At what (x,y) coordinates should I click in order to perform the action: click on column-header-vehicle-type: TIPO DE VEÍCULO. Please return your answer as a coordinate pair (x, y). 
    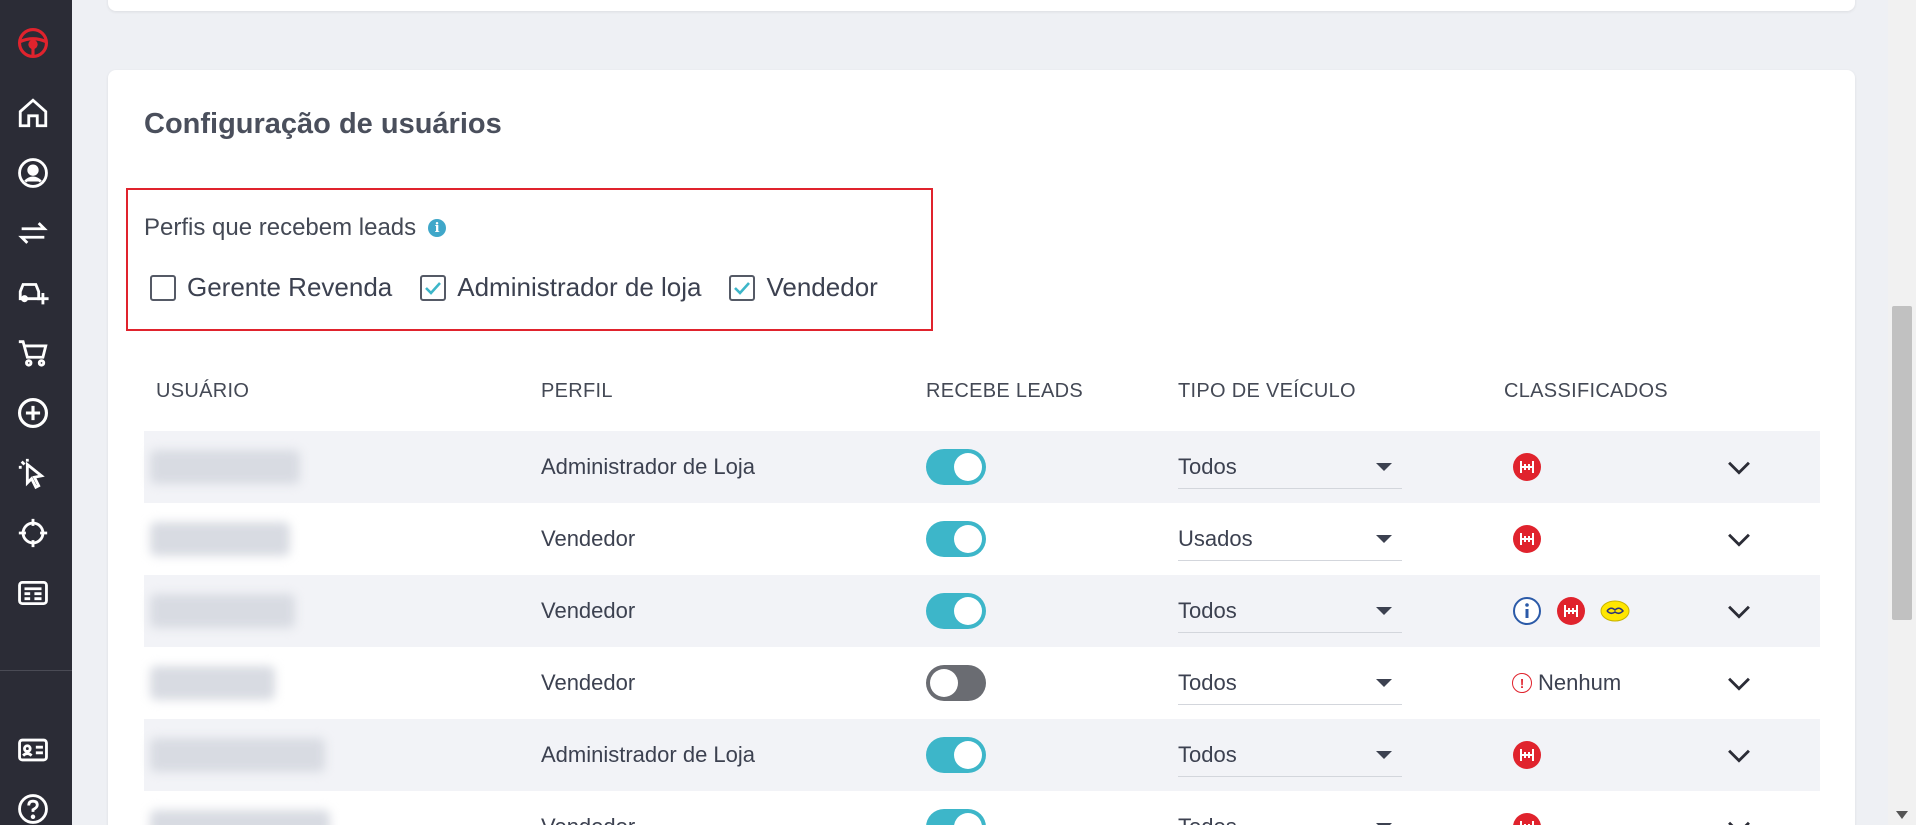
    Looking at the image, I should click on (1267, 391).